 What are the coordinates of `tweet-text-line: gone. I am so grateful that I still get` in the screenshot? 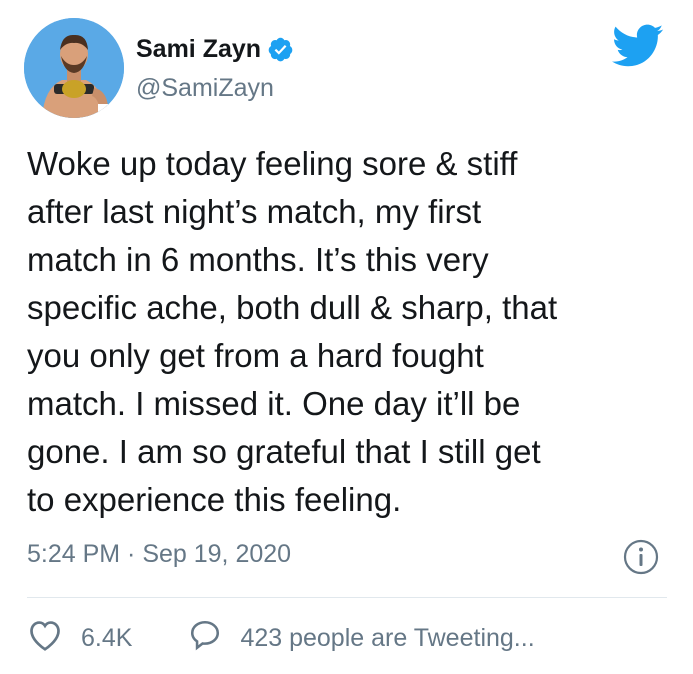 It's located at (284, 451).